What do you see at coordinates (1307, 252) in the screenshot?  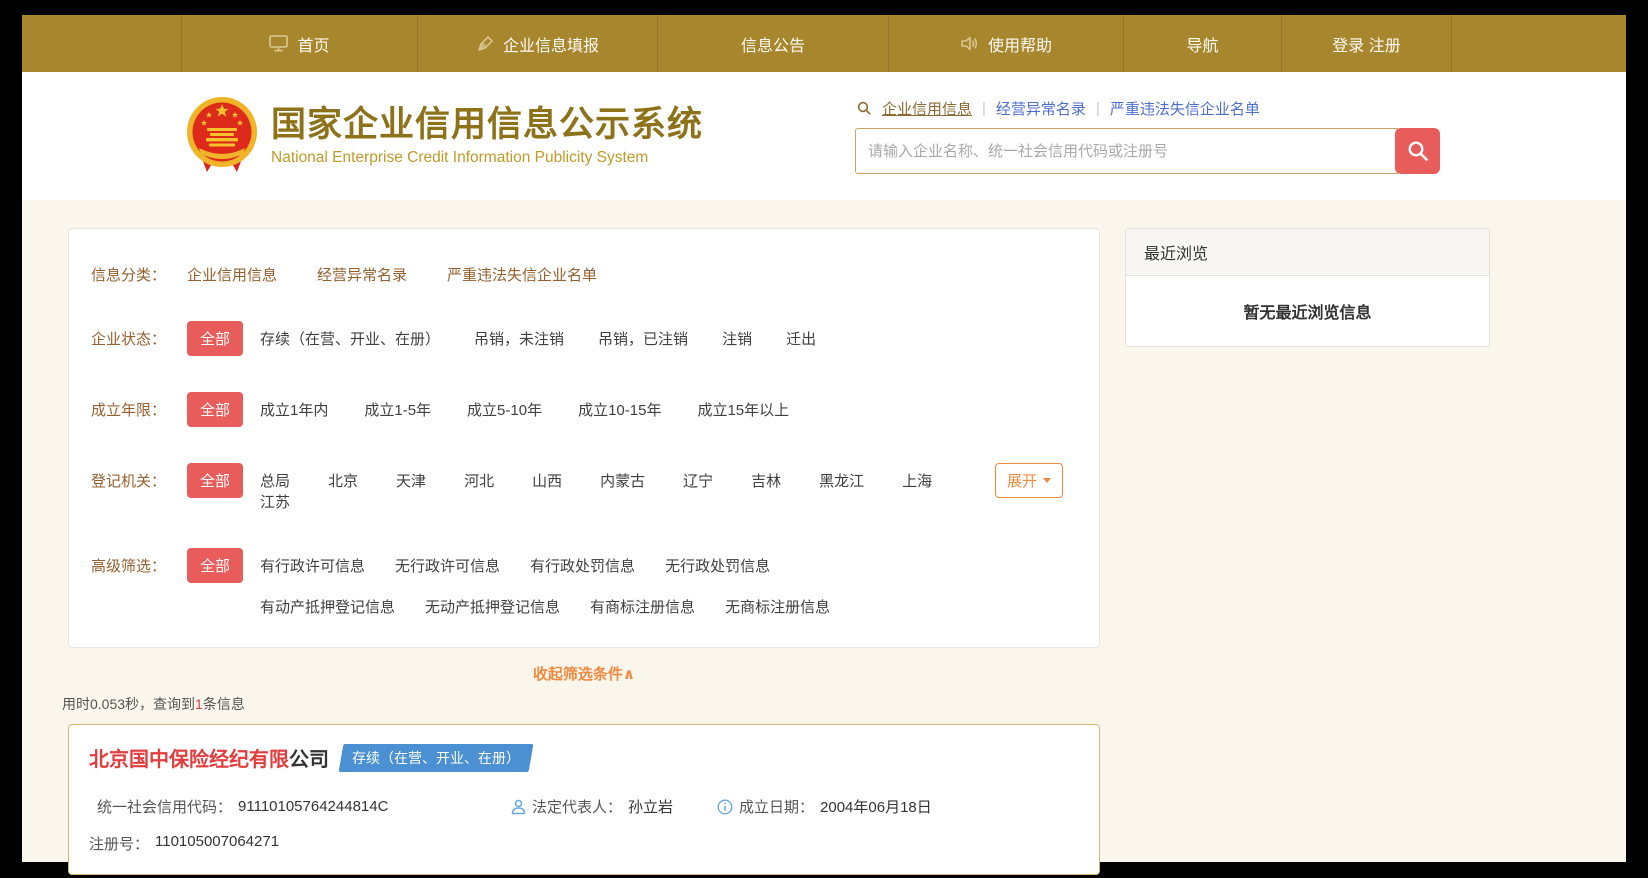 I see `recent-views-title: 最近浏览` at bounding box center [1307, 252].